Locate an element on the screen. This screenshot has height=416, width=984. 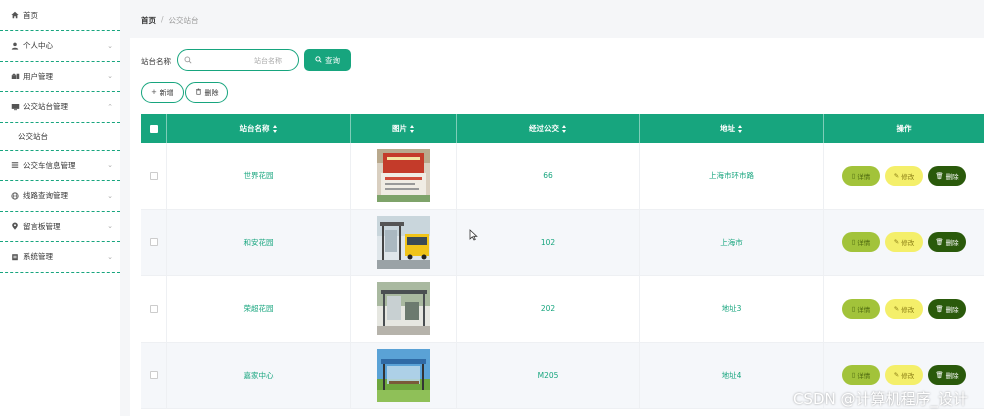
home-icon is located at coordinates (15, 15).